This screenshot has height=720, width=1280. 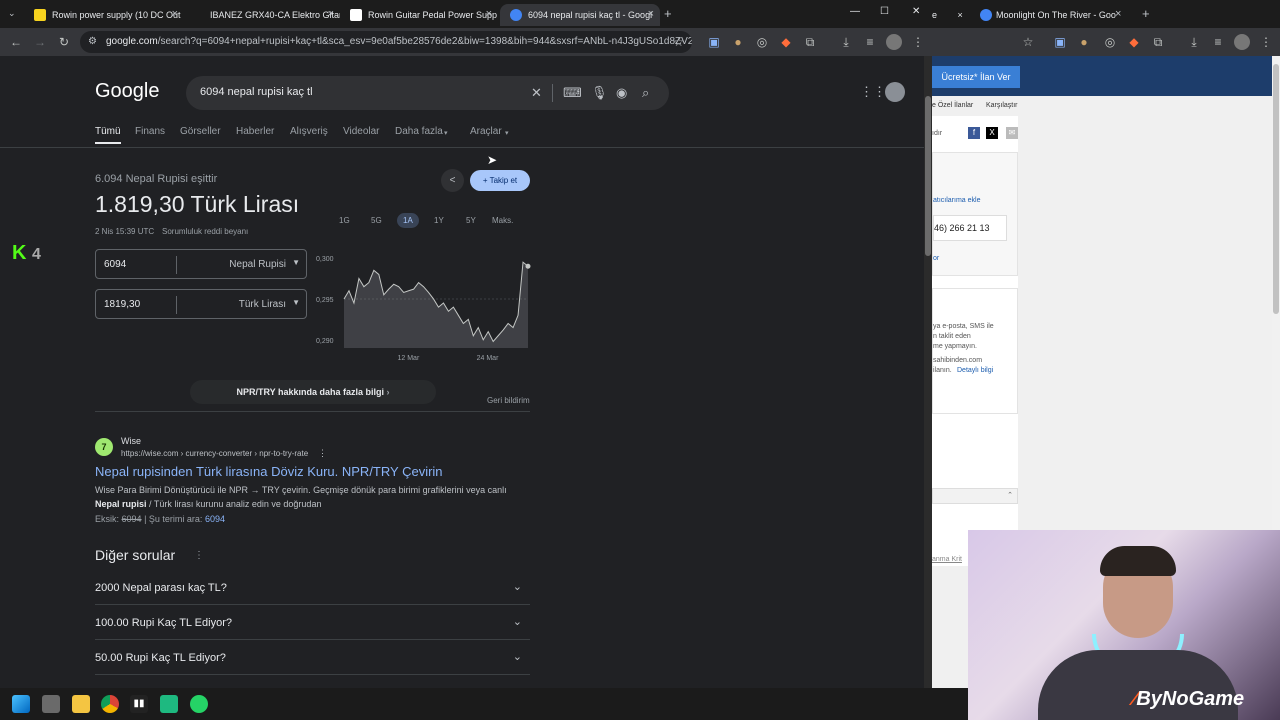 I want to click on tab-more: Daha fazla, so click(x=419, y=131).